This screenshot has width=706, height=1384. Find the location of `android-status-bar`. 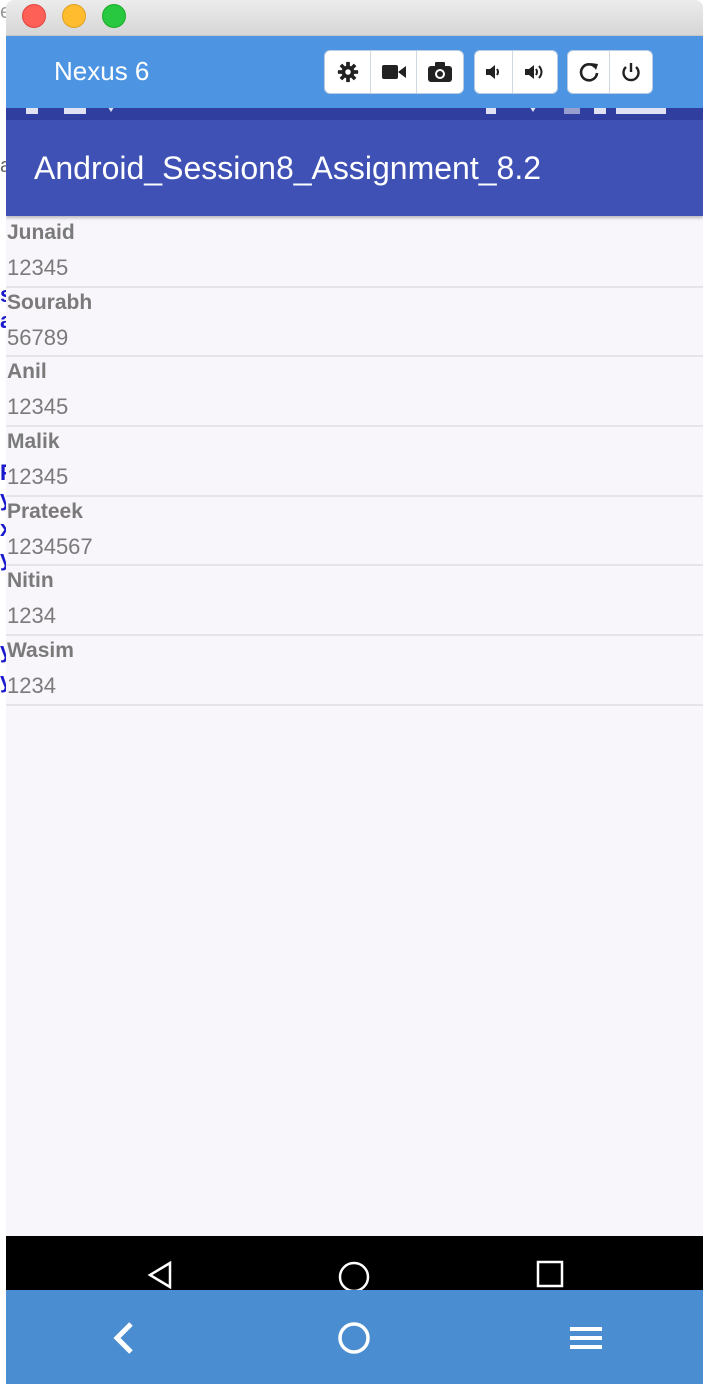

android-status-bar is located at coordinates (354, 114).